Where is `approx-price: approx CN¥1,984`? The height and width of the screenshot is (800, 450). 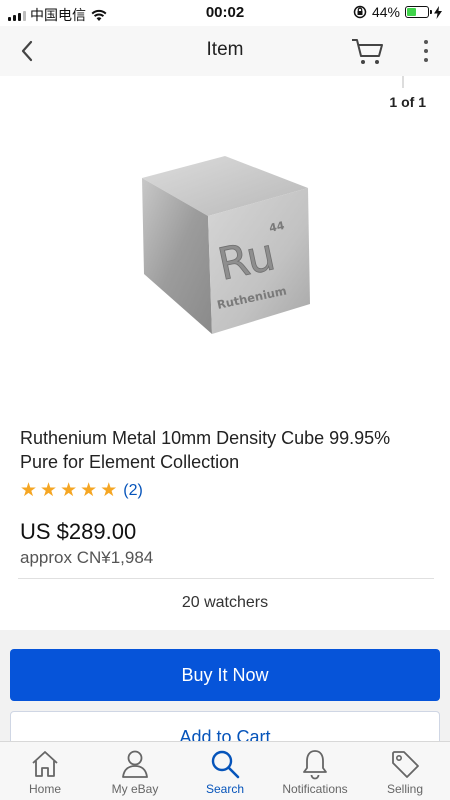 approx-price: approx CN¥1,984 is located at coordinates (87, 557).